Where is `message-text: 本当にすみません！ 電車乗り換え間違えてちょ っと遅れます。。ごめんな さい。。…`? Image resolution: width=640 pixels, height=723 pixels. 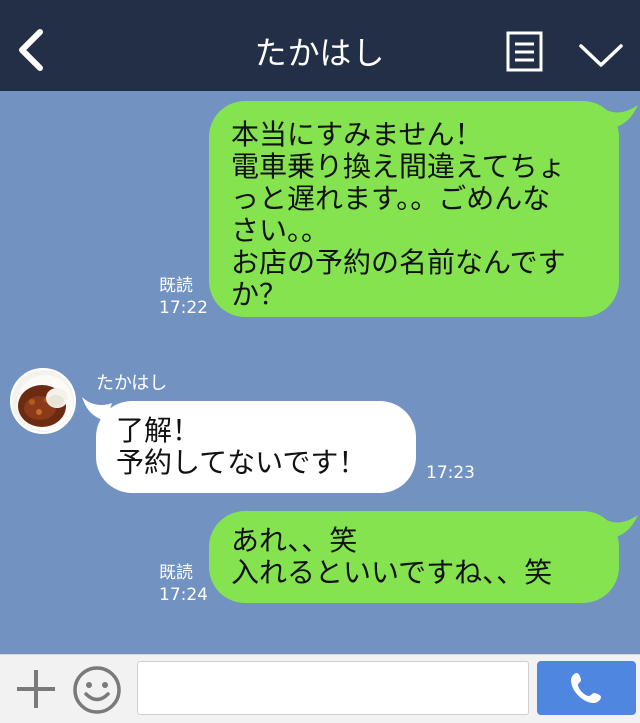 message-text: 本当にすみません！ 電車乗り換え間違えてちょ っと遅れます。。ごめんな さい。。… is located at coordinates (398, 214).